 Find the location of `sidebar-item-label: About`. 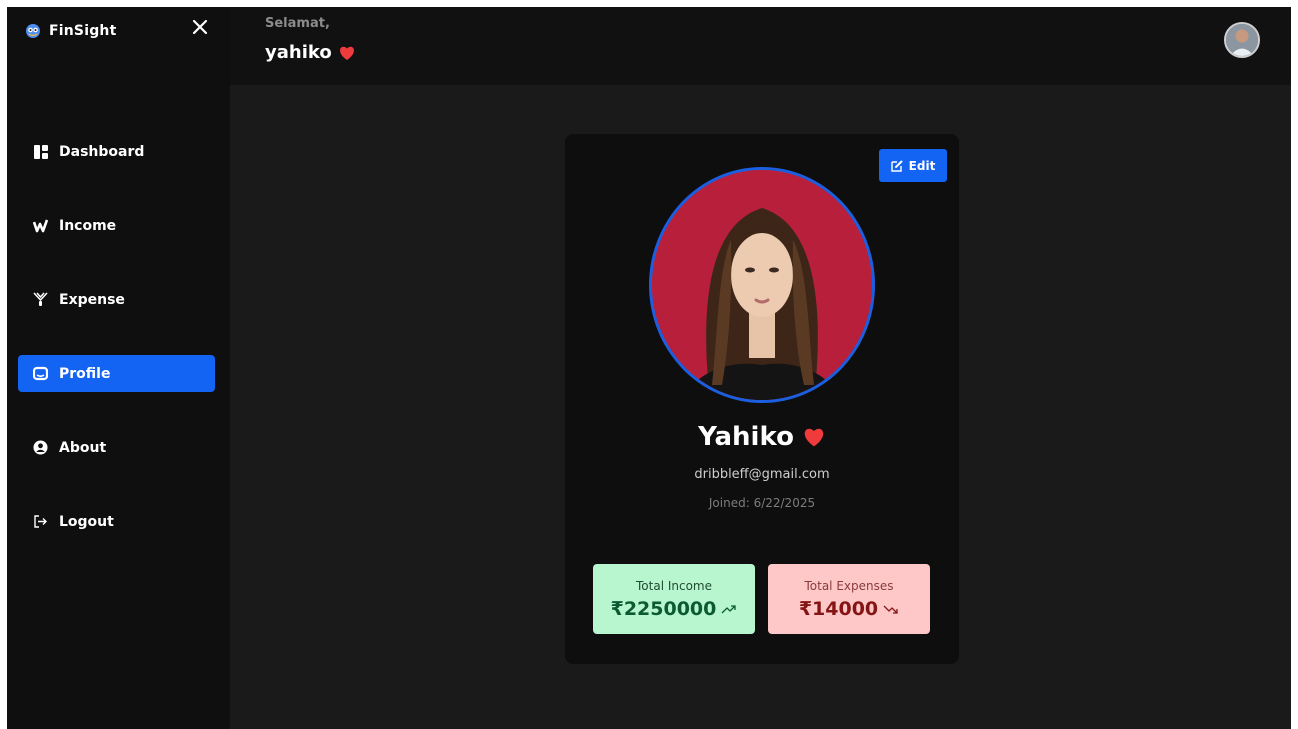

sidebar-item-label: About is located at coordinates (83, 447).